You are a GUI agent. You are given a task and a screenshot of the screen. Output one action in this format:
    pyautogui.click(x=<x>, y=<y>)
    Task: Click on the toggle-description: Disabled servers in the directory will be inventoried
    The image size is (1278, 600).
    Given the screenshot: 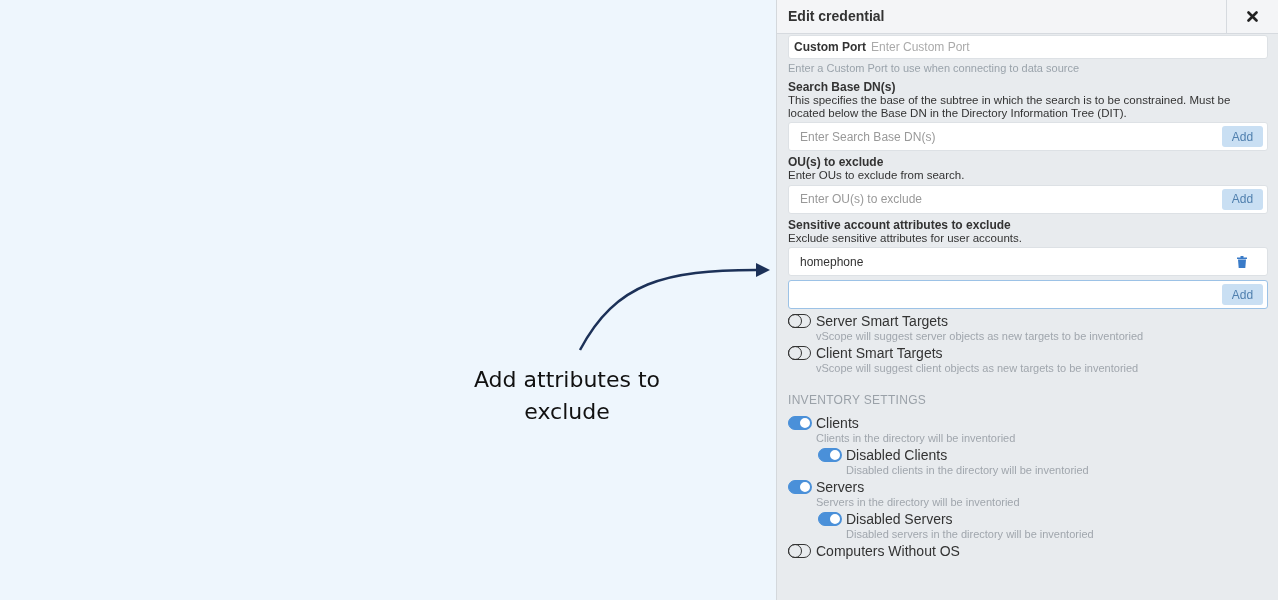 What is the action you would take?
    pyautogui.click(x=970, y=534)
    